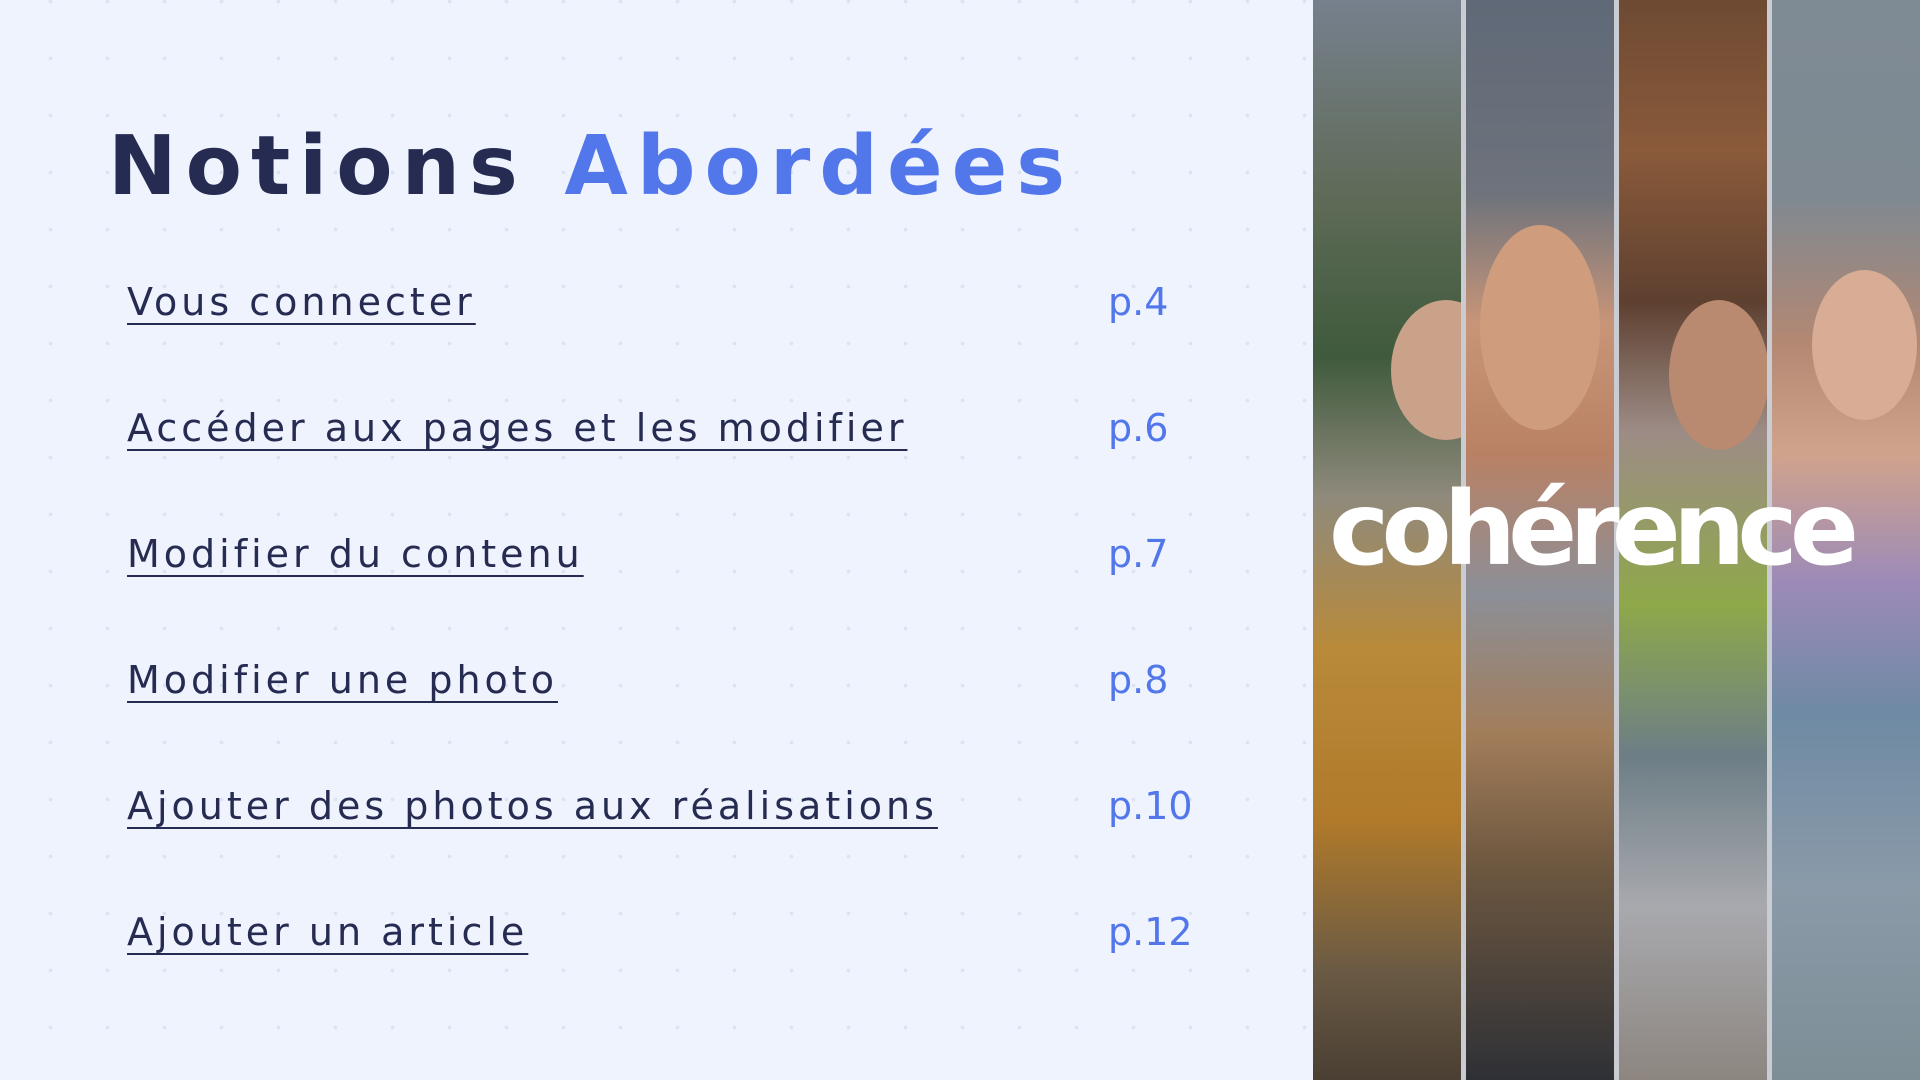 Image resolution: width=1920 pixels, height=1080 pixels. I want to click on coherence-logo: cohérence, so click(1594, 529).